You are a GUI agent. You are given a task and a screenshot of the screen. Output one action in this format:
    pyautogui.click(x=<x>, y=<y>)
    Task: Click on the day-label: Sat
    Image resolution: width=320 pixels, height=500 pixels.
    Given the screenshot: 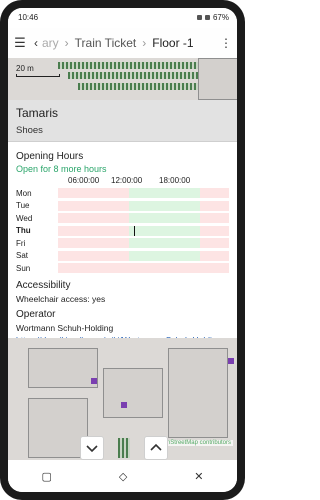 What is the action you would take?
    pyautogui.click(x=22, y=256)
    